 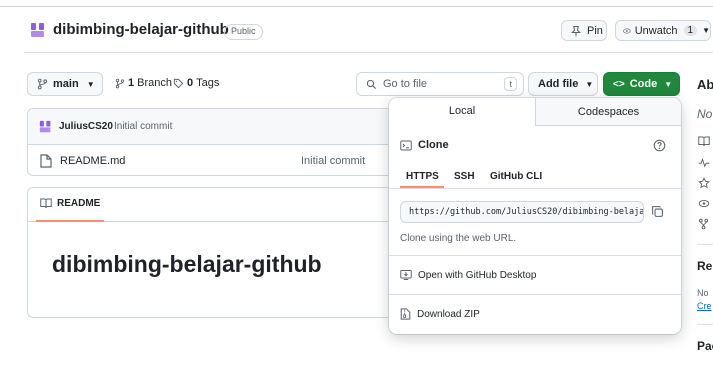 What do you see at coordinates (690, 30) in the screenshot?
I see `watch-count: 1` at bounding box center [690, 30].